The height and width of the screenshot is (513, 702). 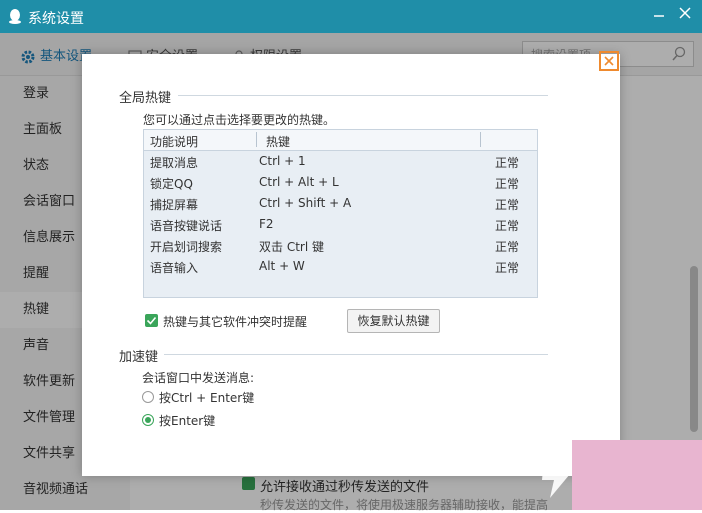 What do you see at coordinates (556, 478) in the screenshot?
I see `watermark-mark-icon` at bounding box center [556, 478].